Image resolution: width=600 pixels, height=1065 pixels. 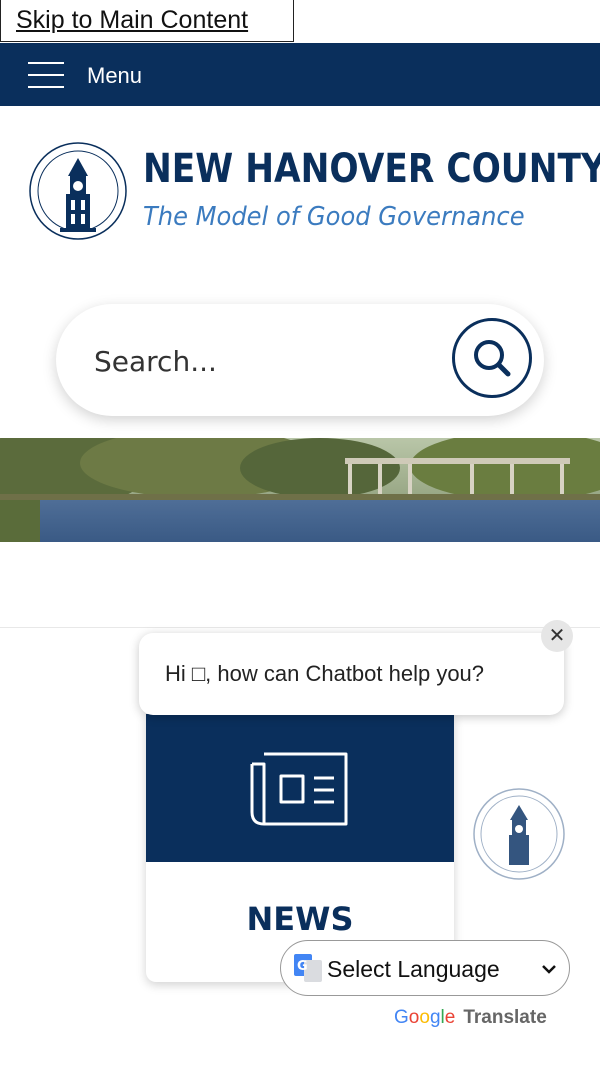 I want to click on county-seal-logo, so click(x=78, y=191).